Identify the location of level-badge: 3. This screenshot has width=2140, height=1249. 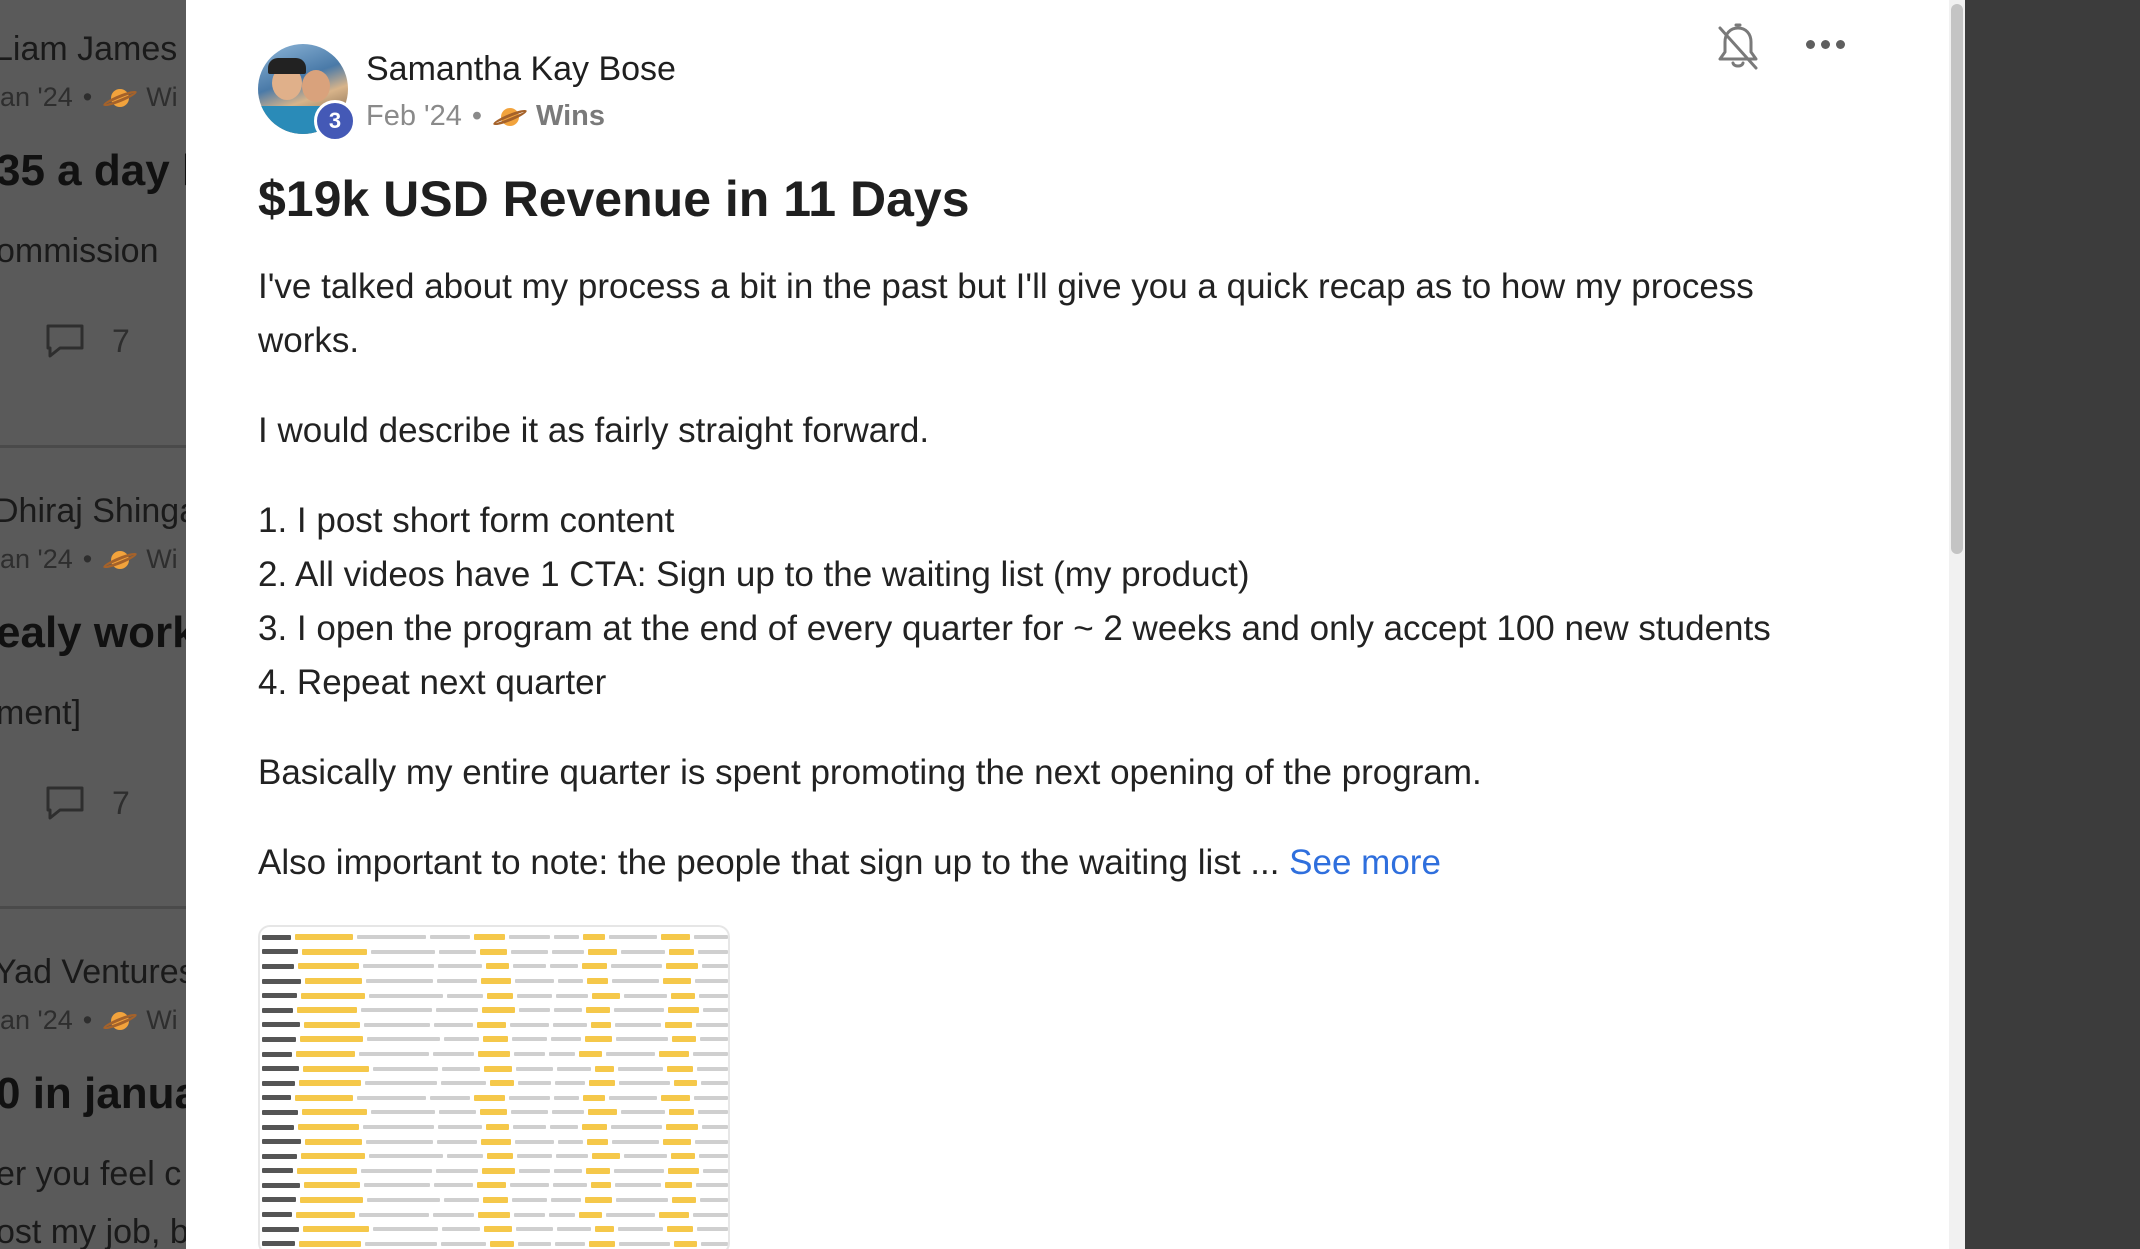
(335, 121).